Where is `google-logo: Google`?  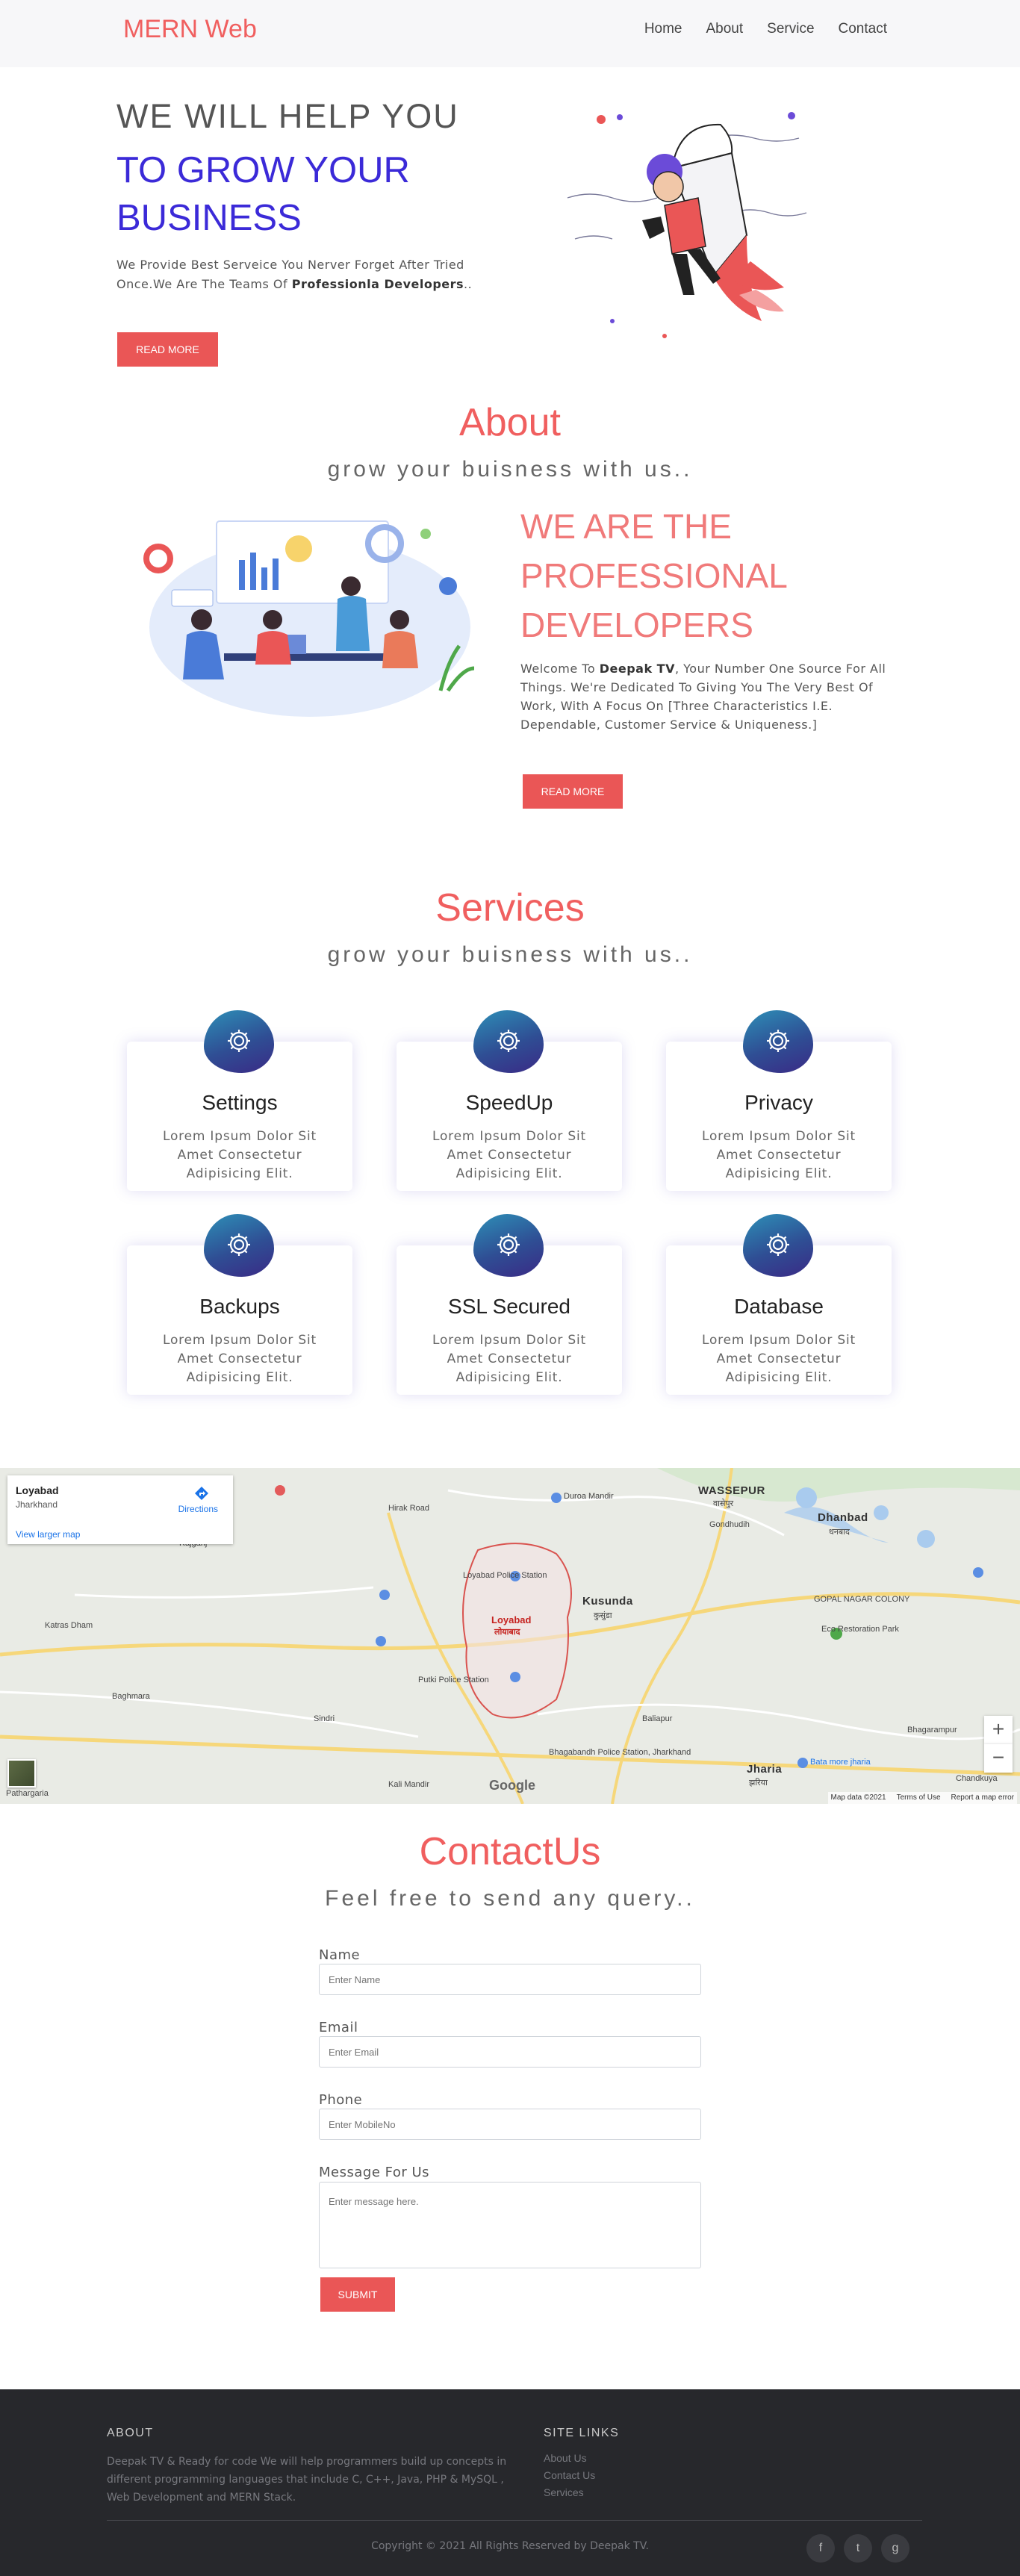
google-logo: Google is located at coordinates (512, 1785).